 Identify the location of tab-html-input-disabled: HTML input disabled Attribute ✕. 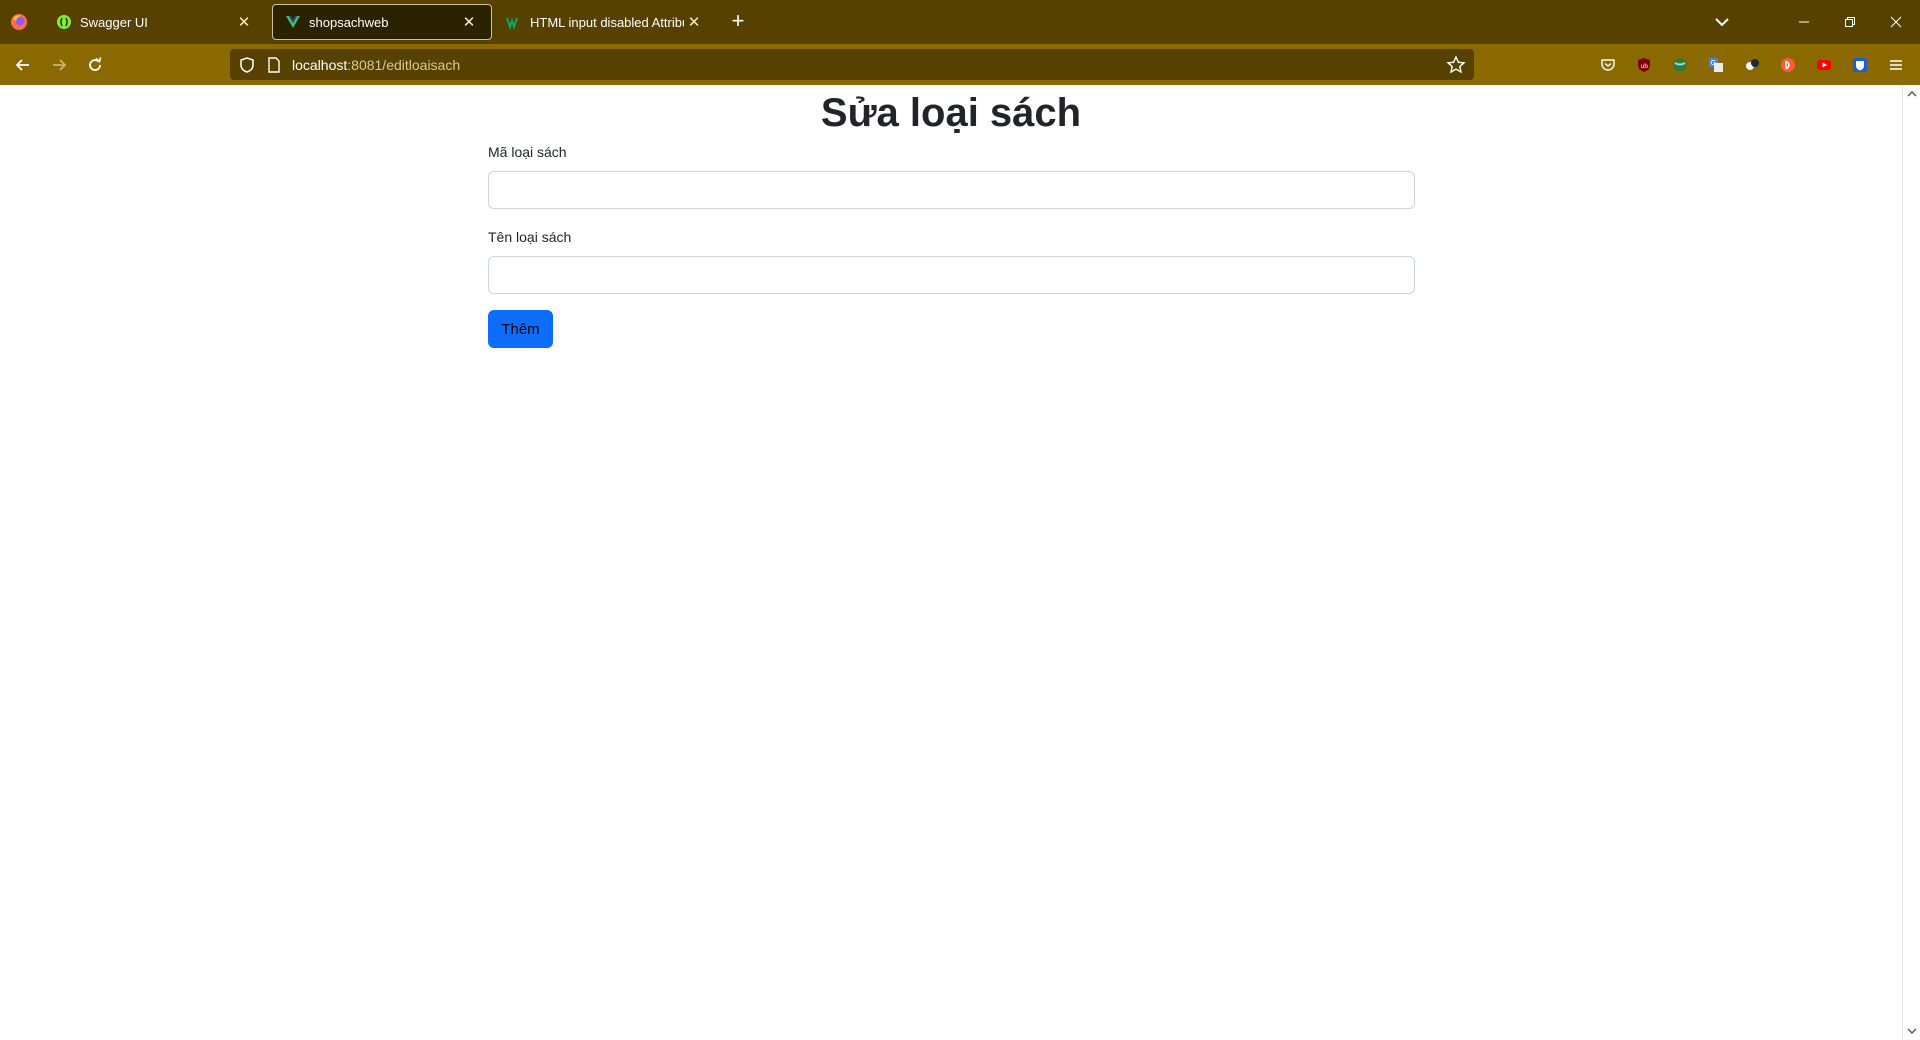
(605, 22).